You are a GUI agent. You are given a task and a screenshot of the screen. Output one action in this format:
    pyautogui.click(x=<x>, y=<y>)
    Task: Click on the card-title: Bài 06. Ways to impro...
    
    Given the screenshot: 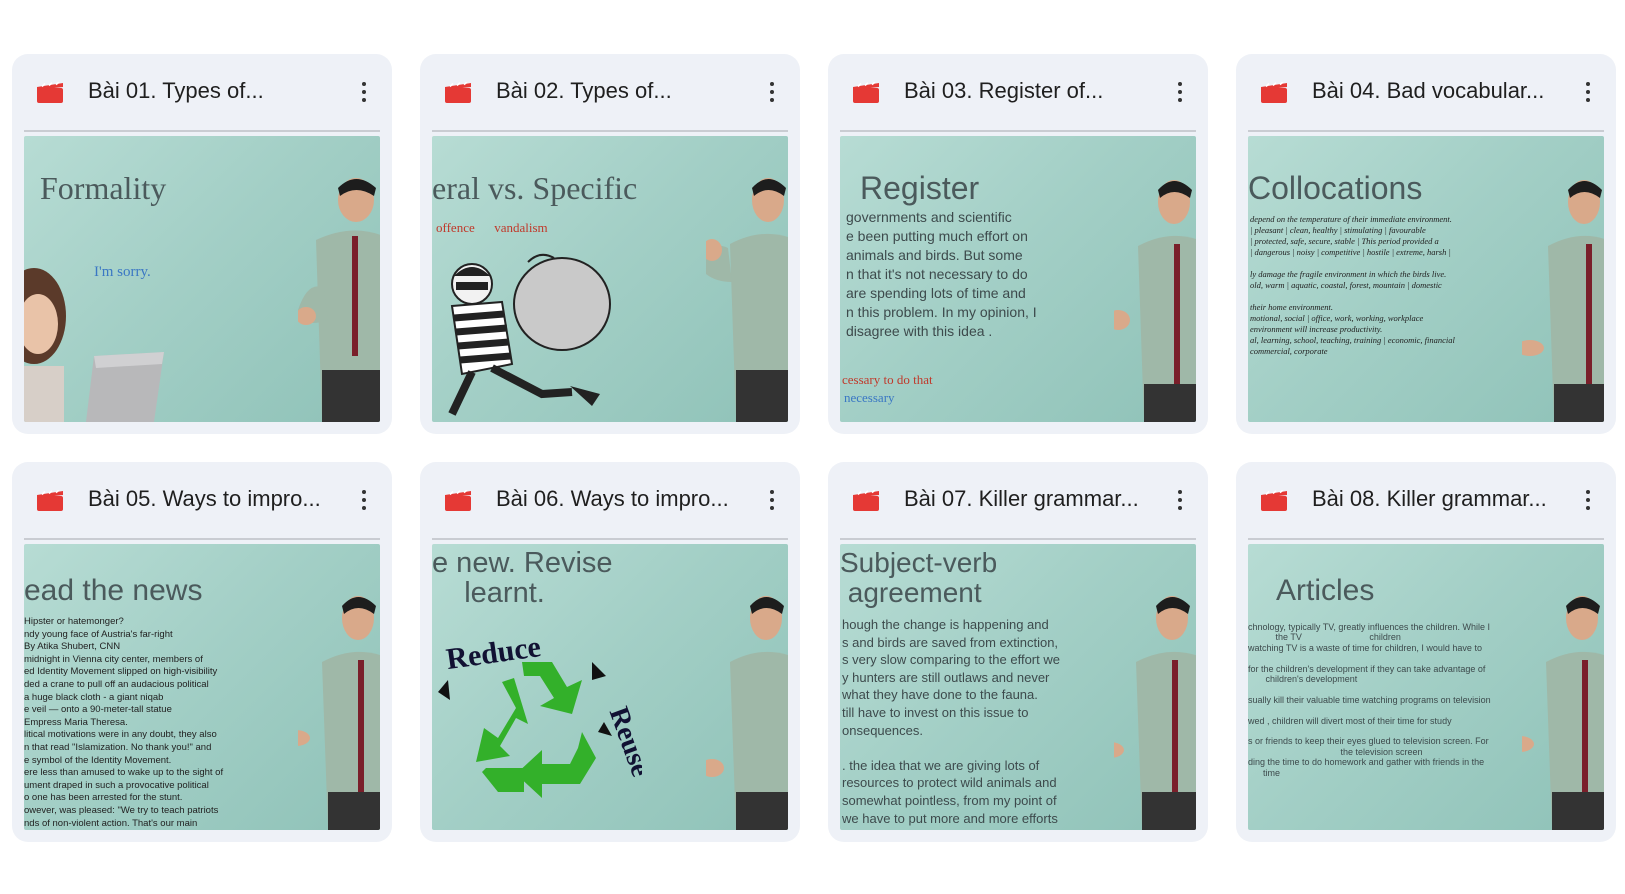 What is the action you would take?
    pyautogui.click(x=621, y=499)
    